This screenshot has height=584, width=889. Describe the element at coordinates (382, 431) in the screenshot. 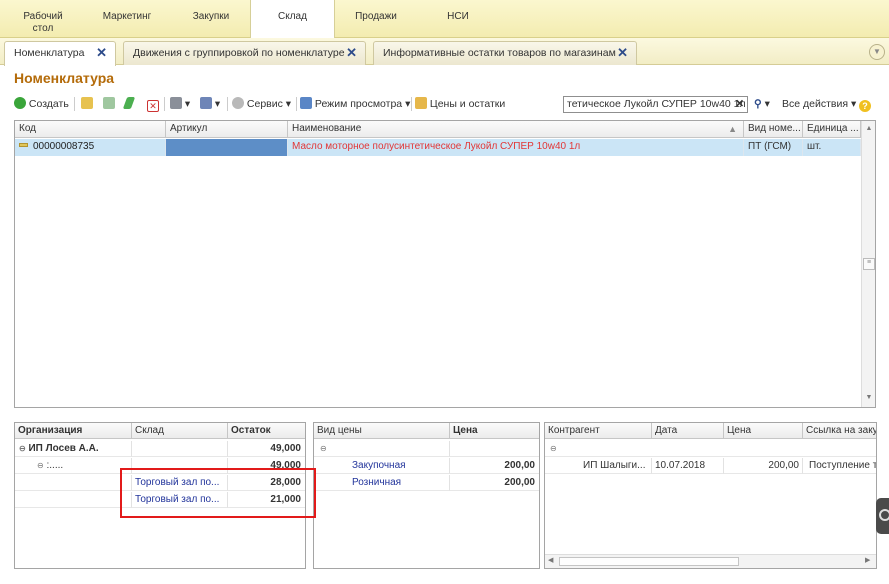

I see `column-header-price-kind: Вид цены` at that location.